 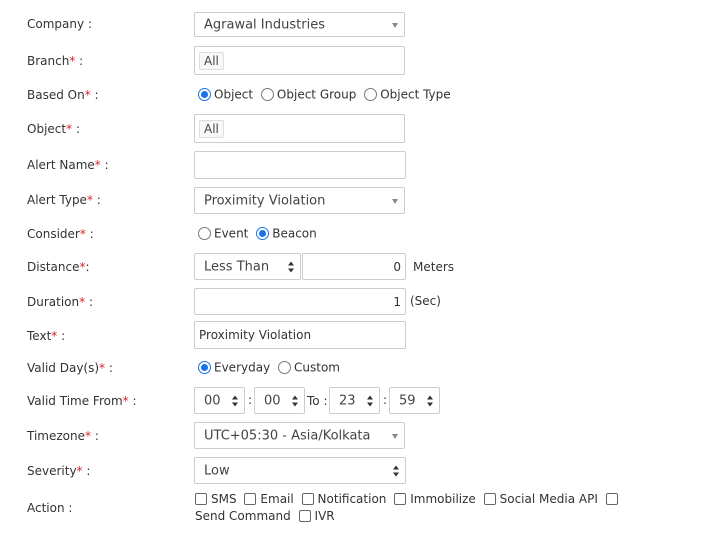 What do you see at coordinates (397, 266) in the screenshot?
I see `distance-value: 0` at bounding box center [397, 266].